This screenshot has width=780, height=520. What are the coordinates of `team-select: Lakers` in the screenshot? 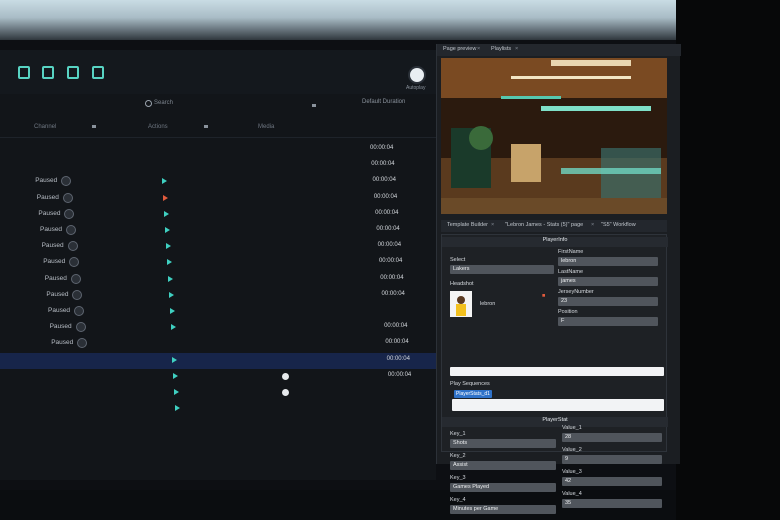 It's located at (502, 269).